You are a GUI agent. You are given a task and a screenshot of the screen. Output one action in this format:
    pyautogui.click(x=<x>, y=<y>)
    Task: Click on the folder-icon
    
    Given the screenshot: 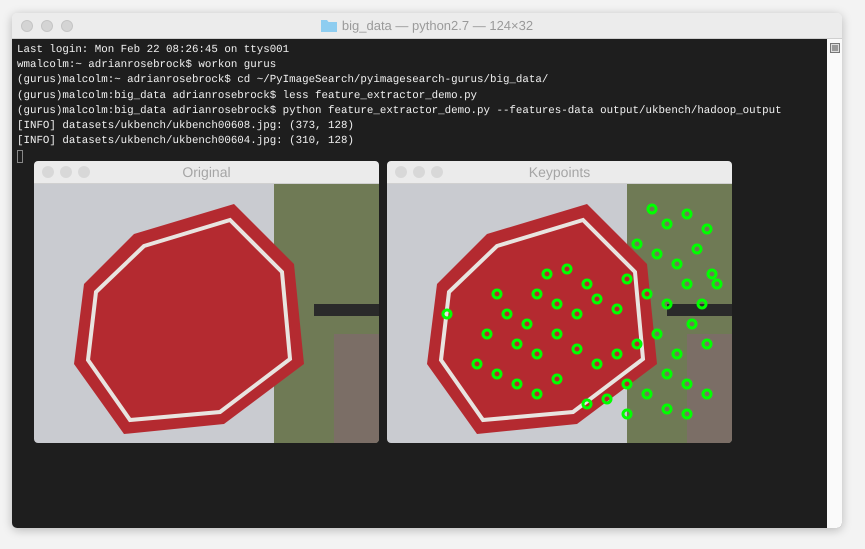 What is the action you would take?
    pyautogui.click(x=328, y=25)
    